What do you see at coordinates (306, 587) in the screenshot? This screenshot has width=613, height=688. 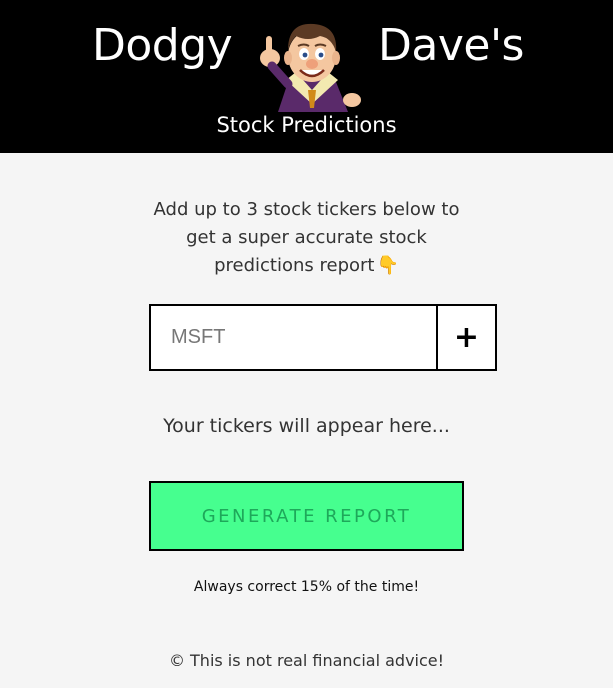 I see `tagline: Always correct 15% of the time!` at bounding box center [306, 587].